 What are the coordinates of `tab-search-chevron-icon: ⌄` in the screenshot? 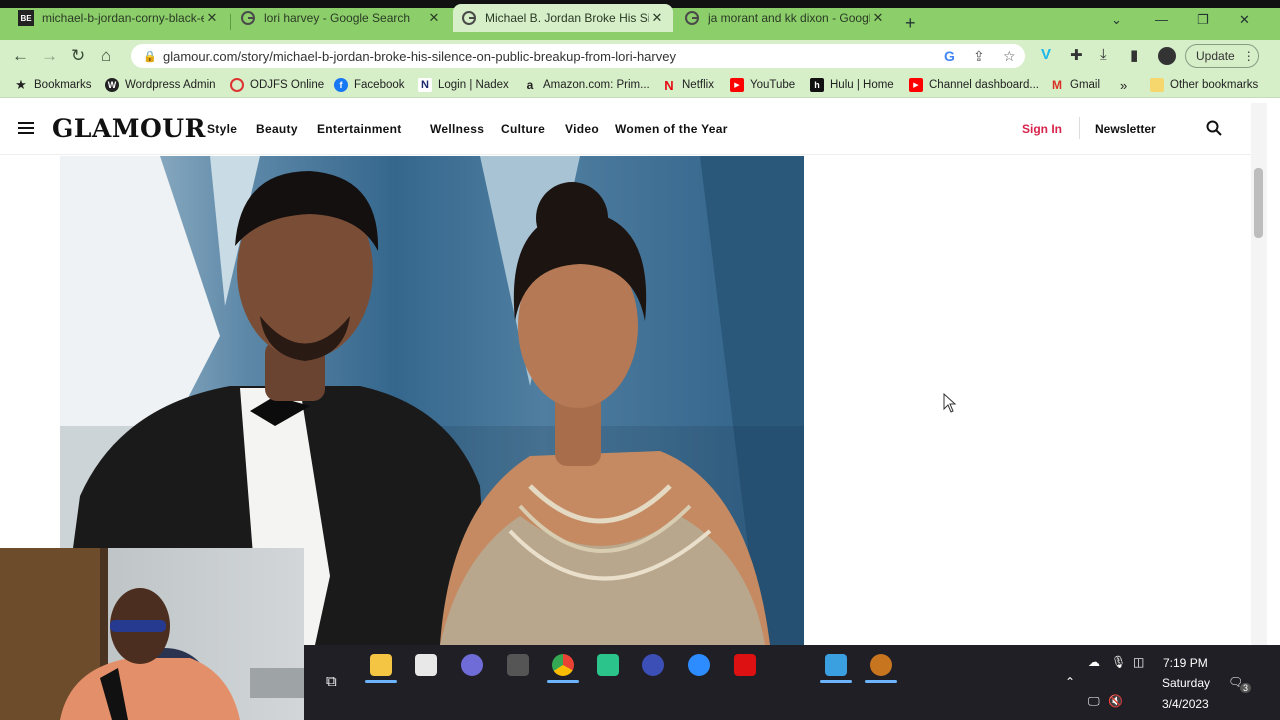 It's located at (1116, 20).